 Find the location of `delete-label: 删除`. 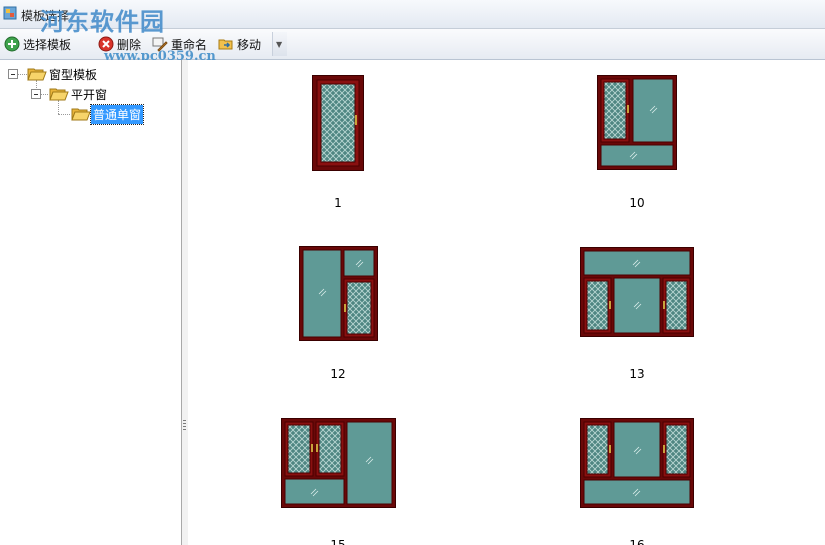

delete-label: 删除 is located at coordinates (129, 44).